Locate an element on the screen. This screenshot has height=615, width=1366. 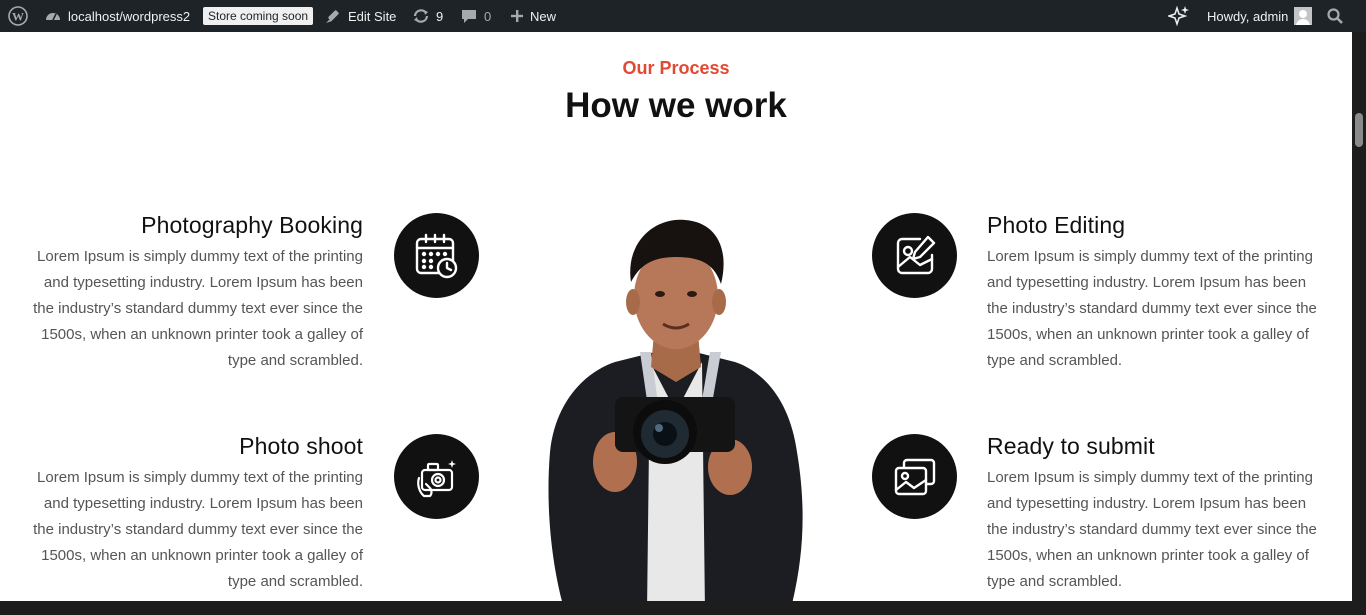
svg-text: W is located at coordinates (18, 17).